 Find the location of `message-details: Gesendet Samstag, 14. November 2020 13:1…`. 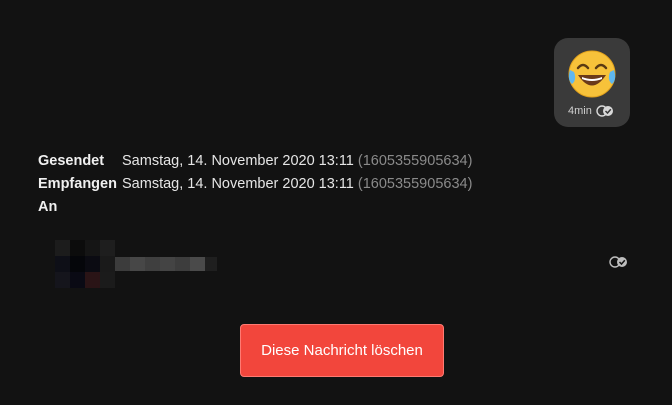

message-details: Gesendet Samstag, 14. November 2020 13:1… is located at coordinates (255, 184).